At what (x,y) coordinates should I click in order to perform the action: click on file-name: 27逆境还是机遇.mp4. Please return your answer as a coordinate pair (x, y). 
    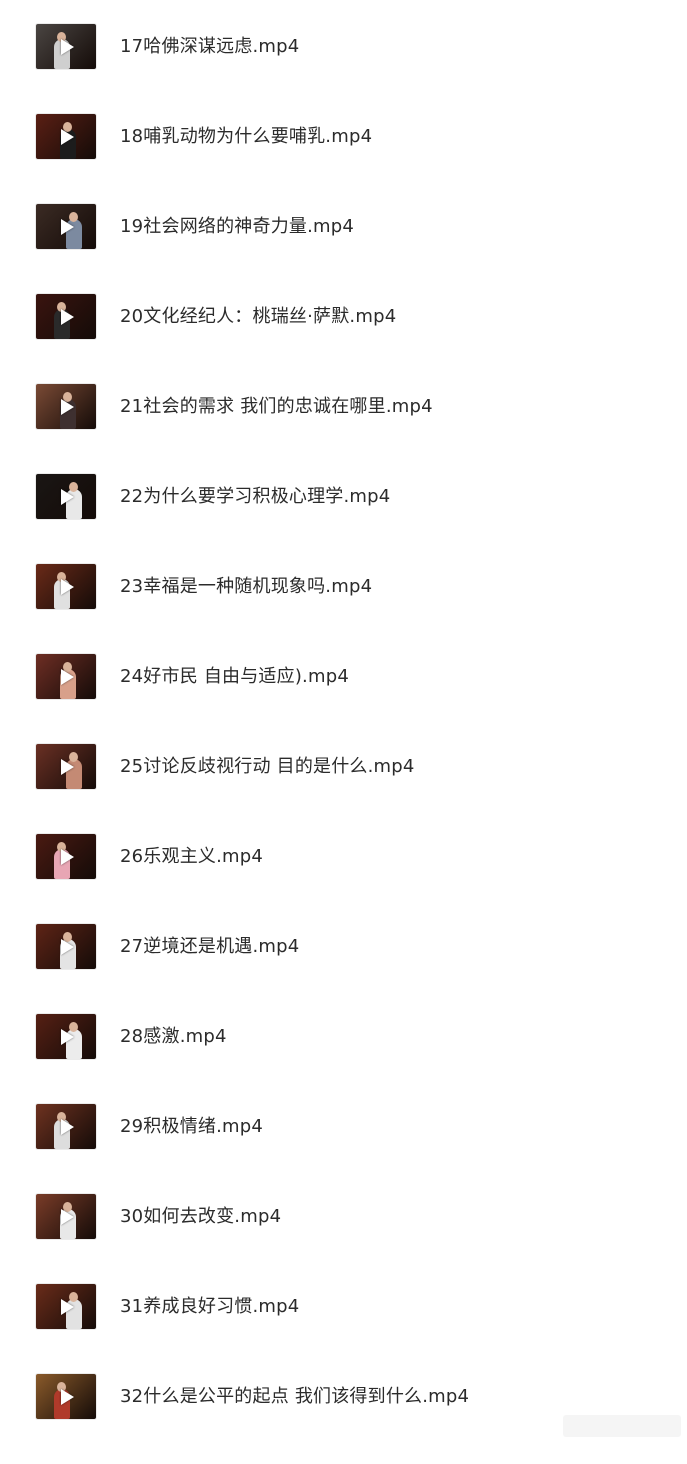
    Looking at the image, I should click on (209, 947).